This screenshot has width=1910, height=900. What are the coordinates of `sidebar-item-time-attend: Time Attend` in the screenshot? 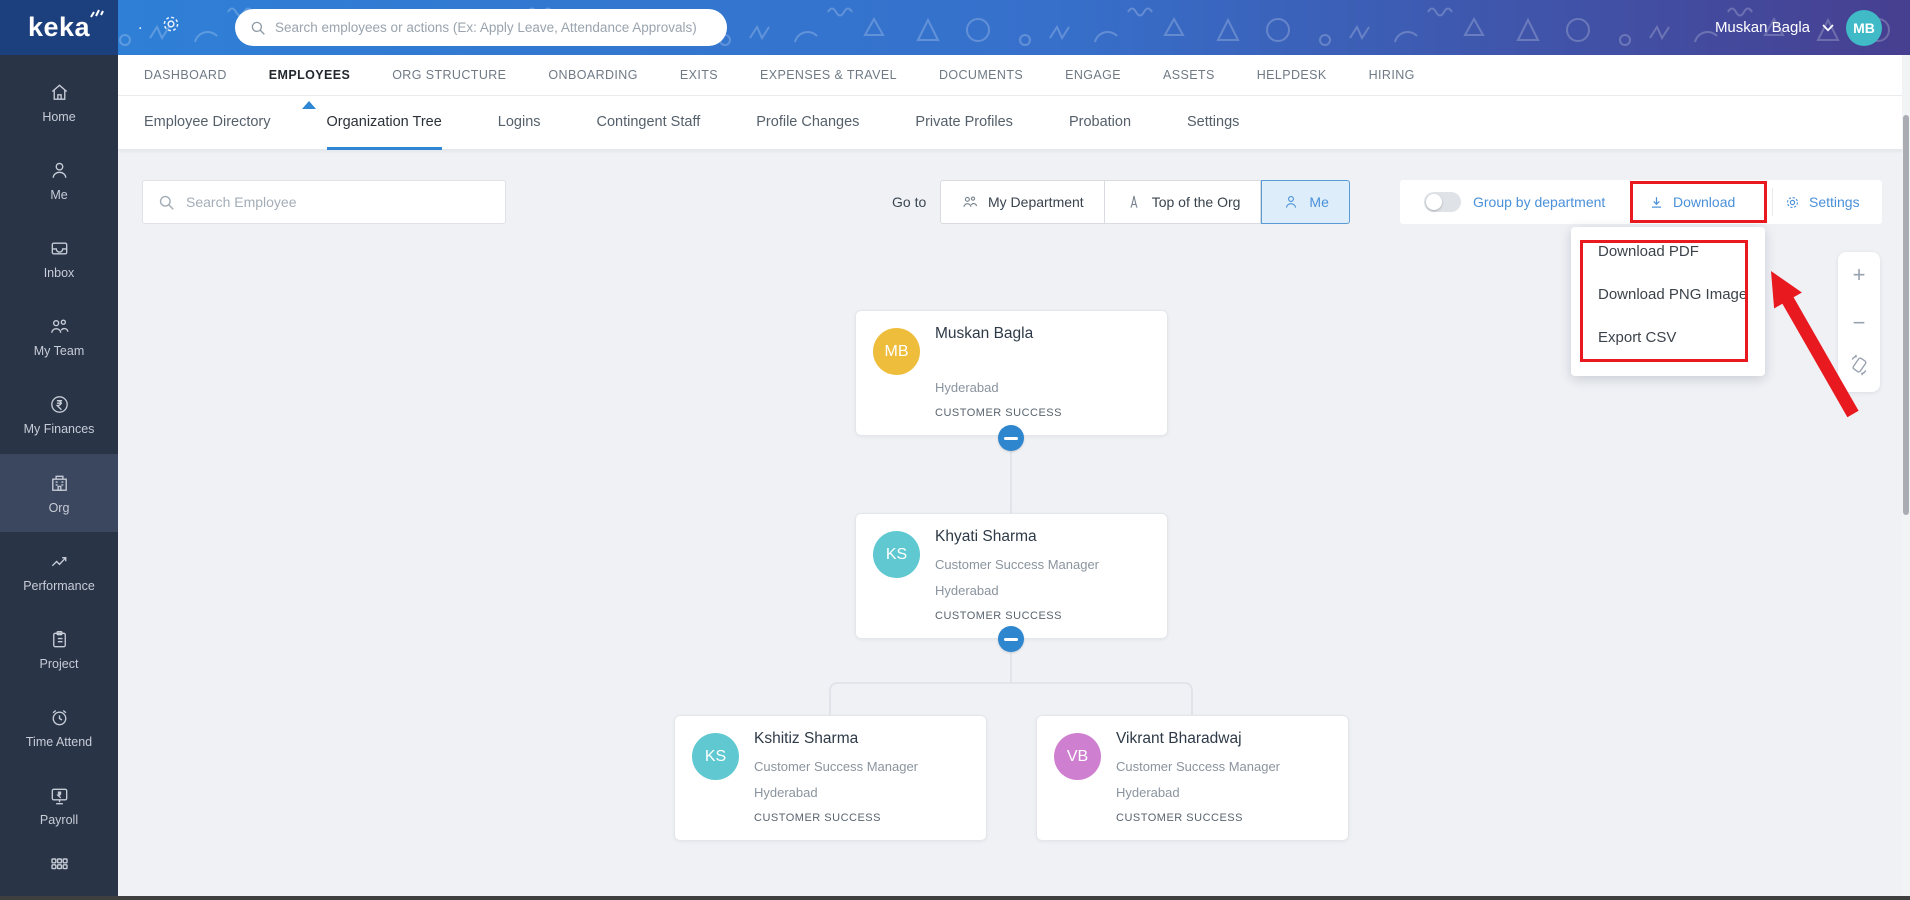 It's located at (59, 728).